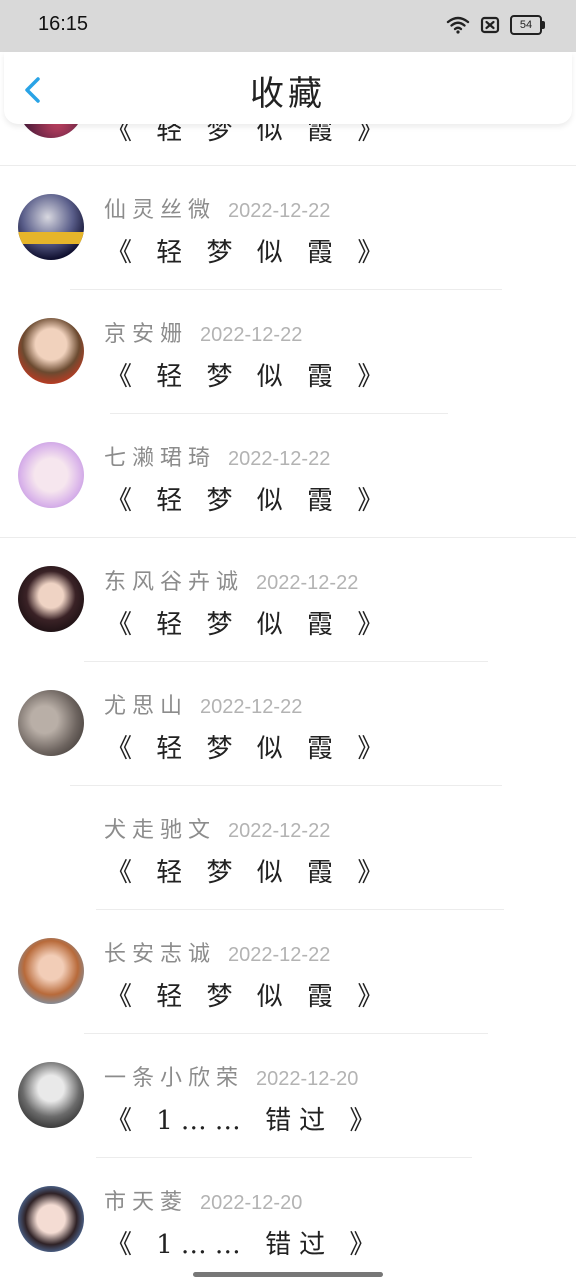  What do you see at coordinates (288, 476) in the screenshot?
I see `list-item: 七濑珺琦 2022-12-22 《 轻 梦 似 霞 》` at bounding box center [288, 476].